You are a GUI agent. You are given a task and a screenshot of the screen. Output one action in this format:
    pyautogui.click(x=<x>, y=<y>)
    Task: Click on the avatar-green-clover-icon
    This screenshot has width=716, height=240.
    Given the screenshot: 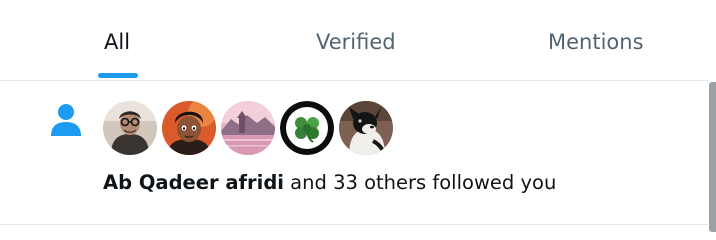 What is the action you would take?
    pyautogui.click(x=307, y=128)
    